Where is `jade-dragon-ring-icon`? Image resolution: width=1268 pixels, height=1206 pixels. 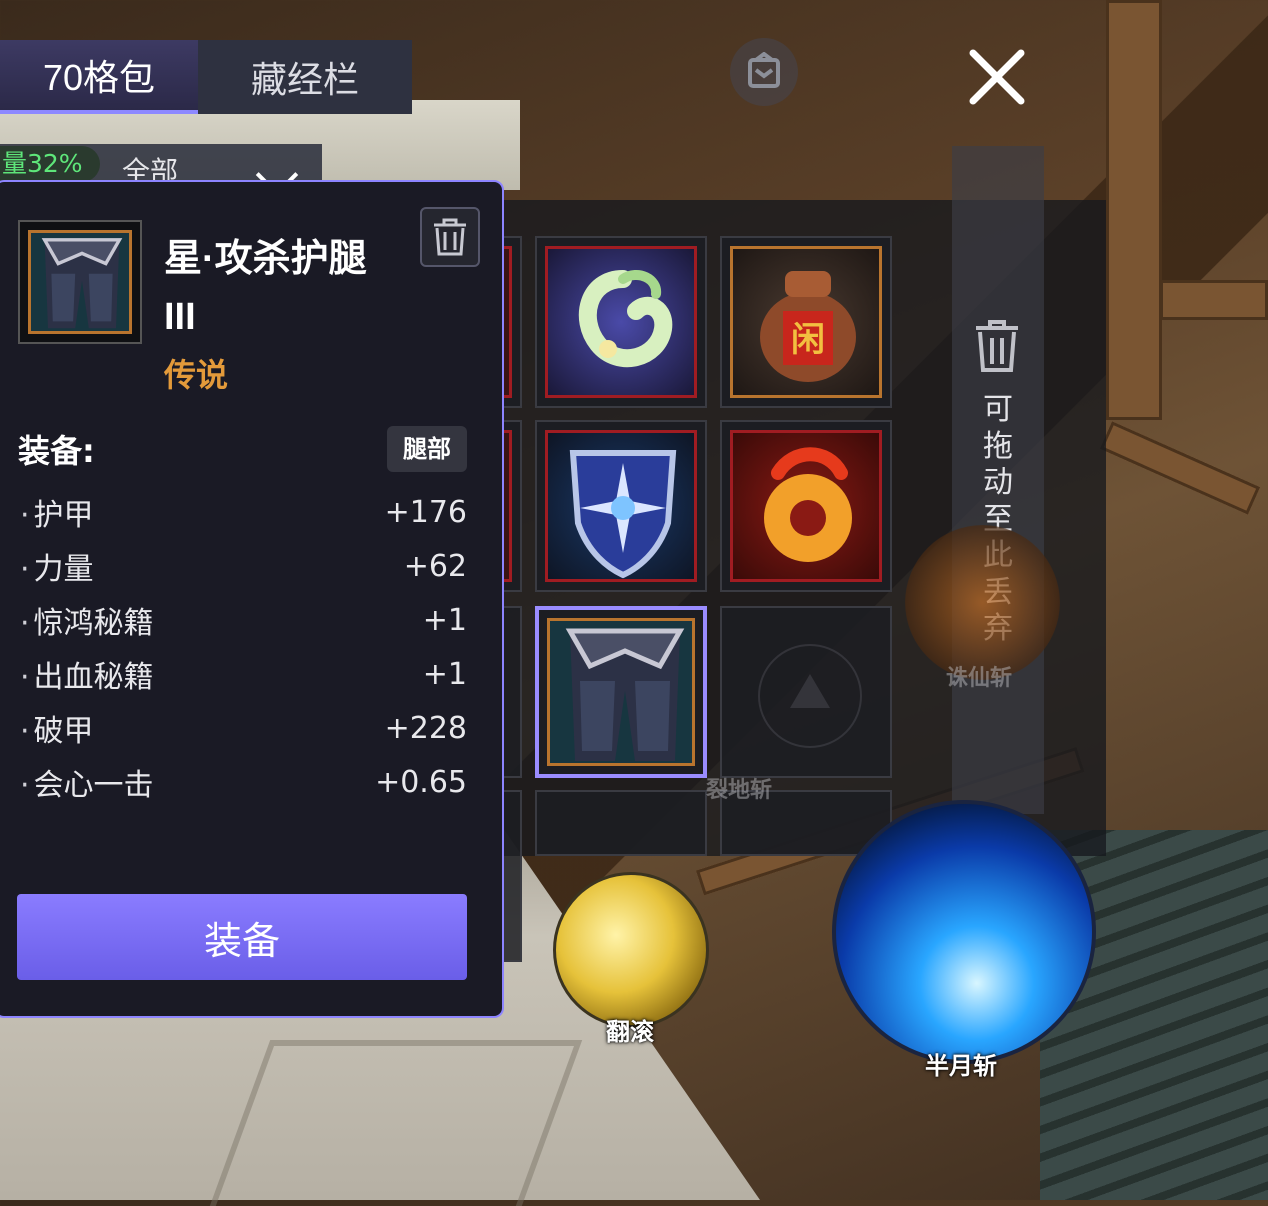 jade-dragon-ring-icon is located at coordinates (625, 319).